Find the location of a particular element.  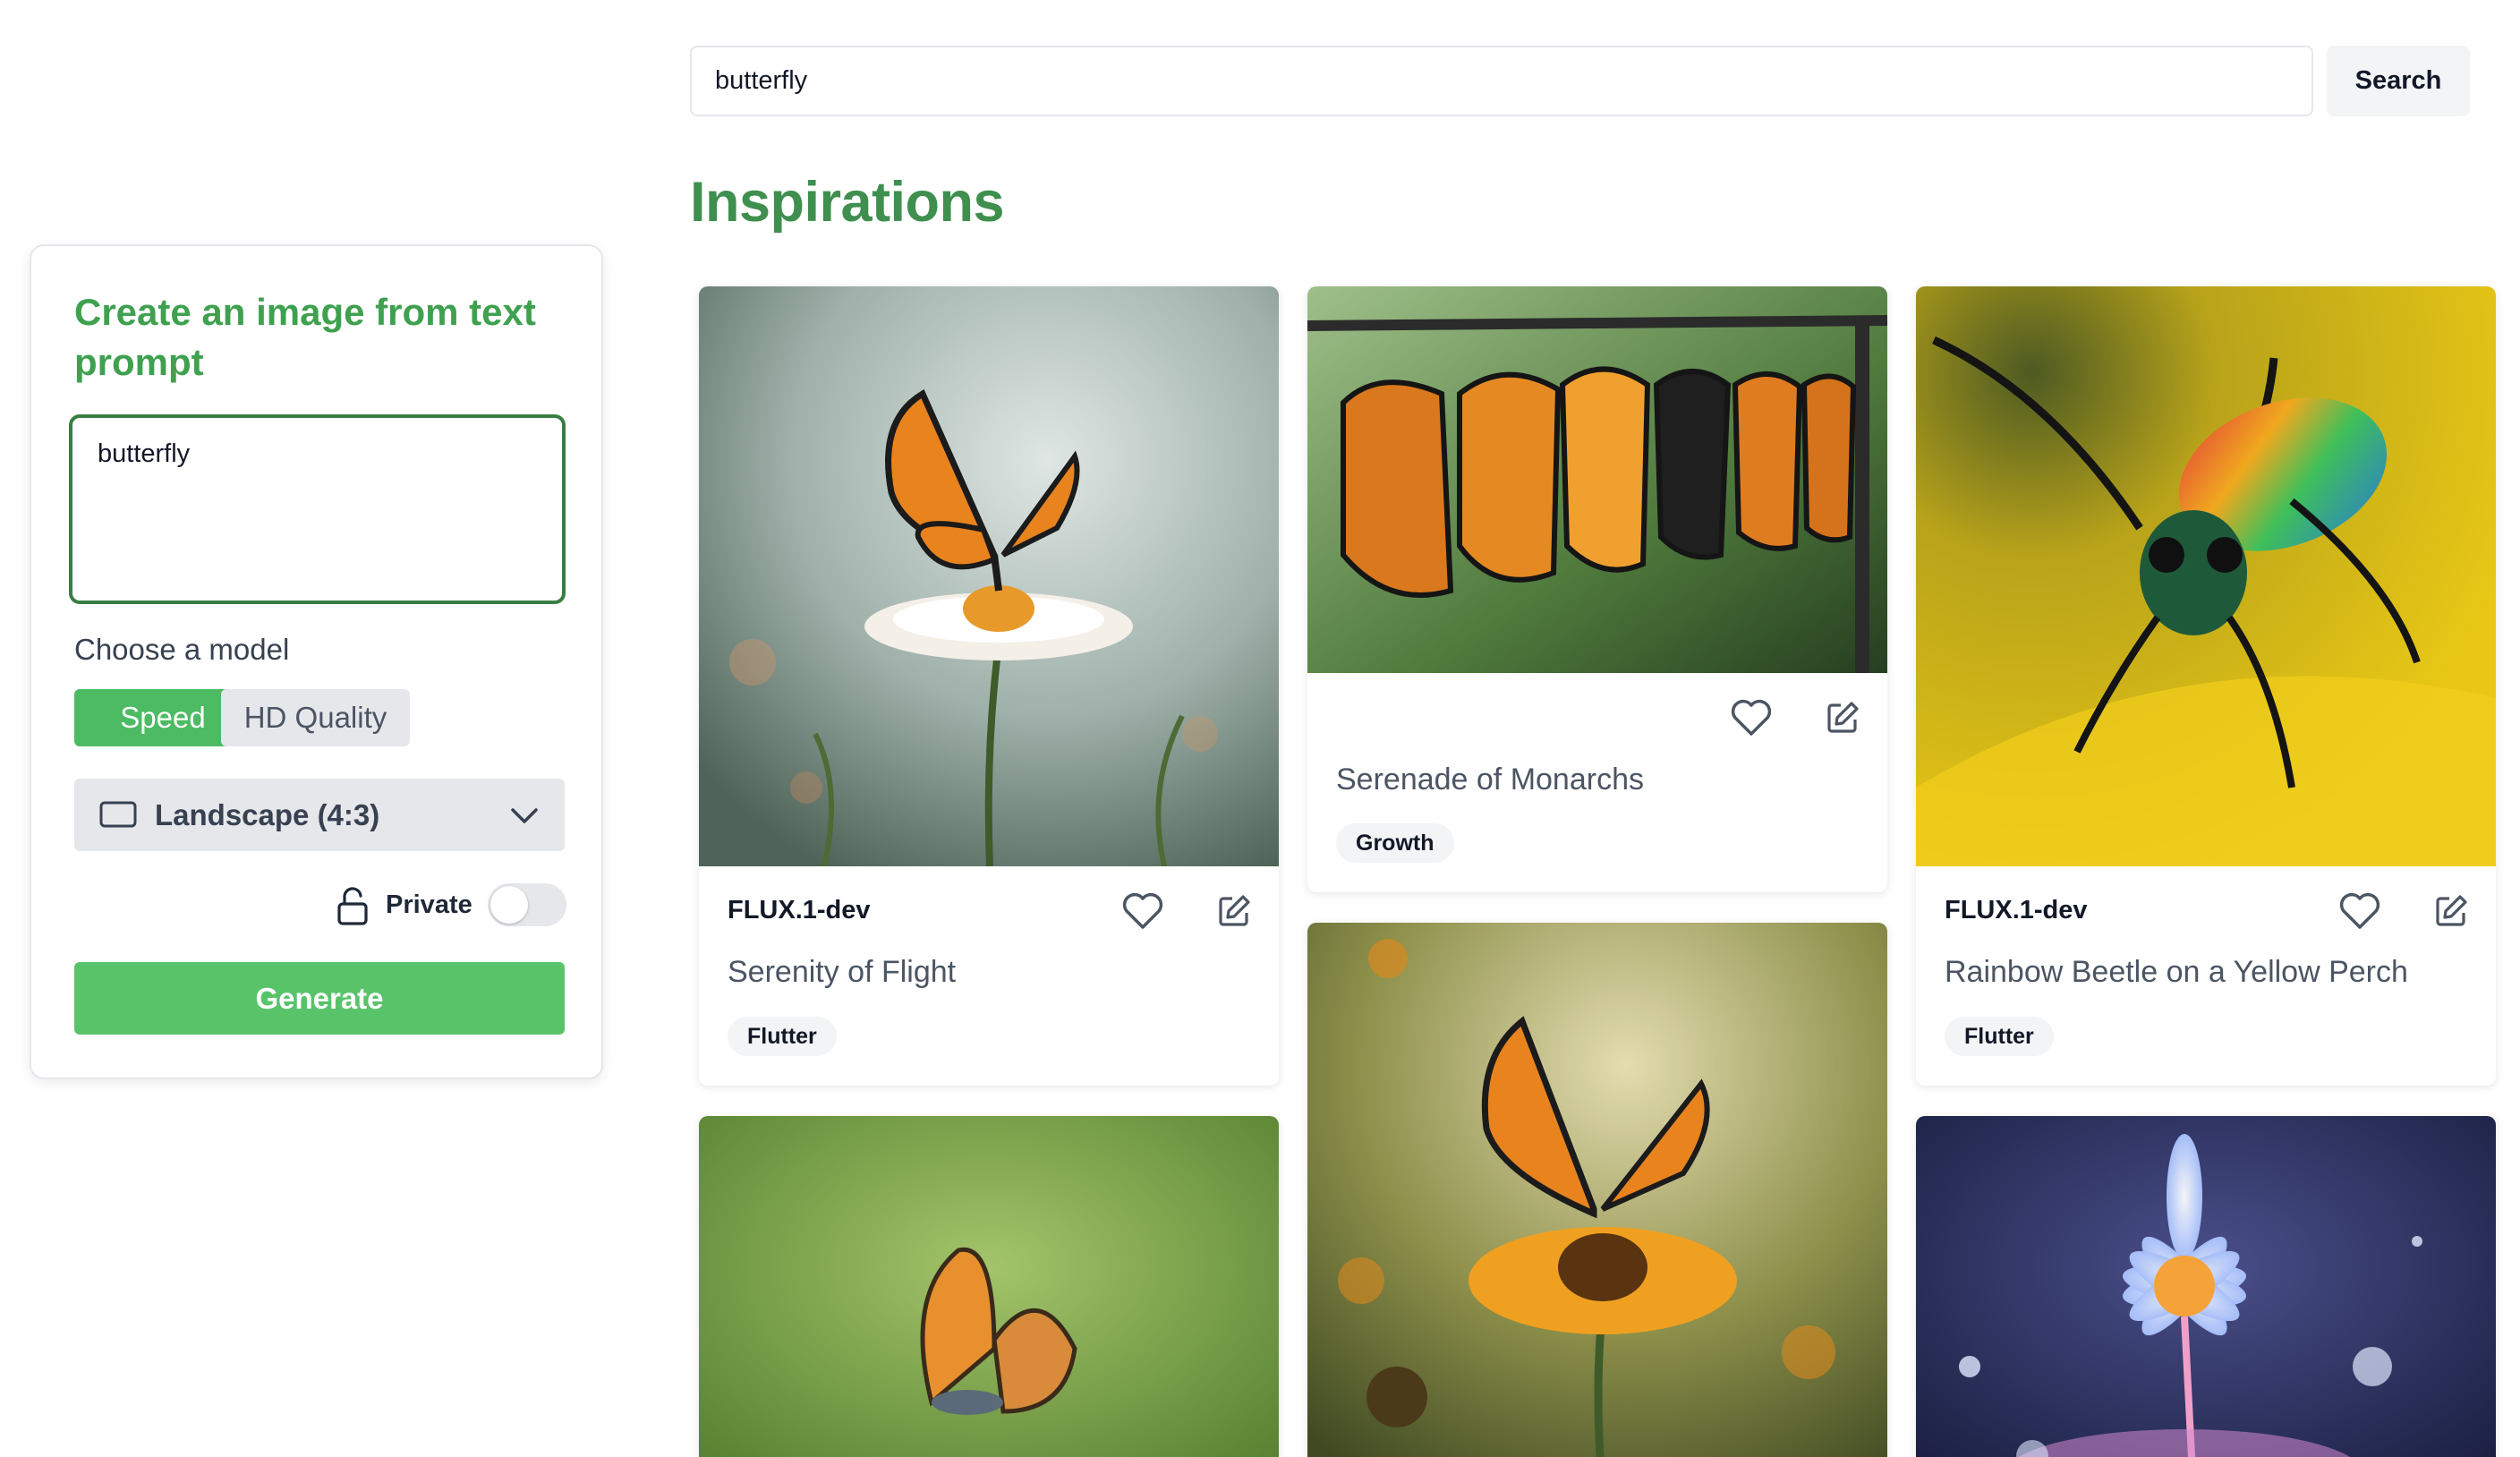

unlock-icon is located at coordinates (352, 909).